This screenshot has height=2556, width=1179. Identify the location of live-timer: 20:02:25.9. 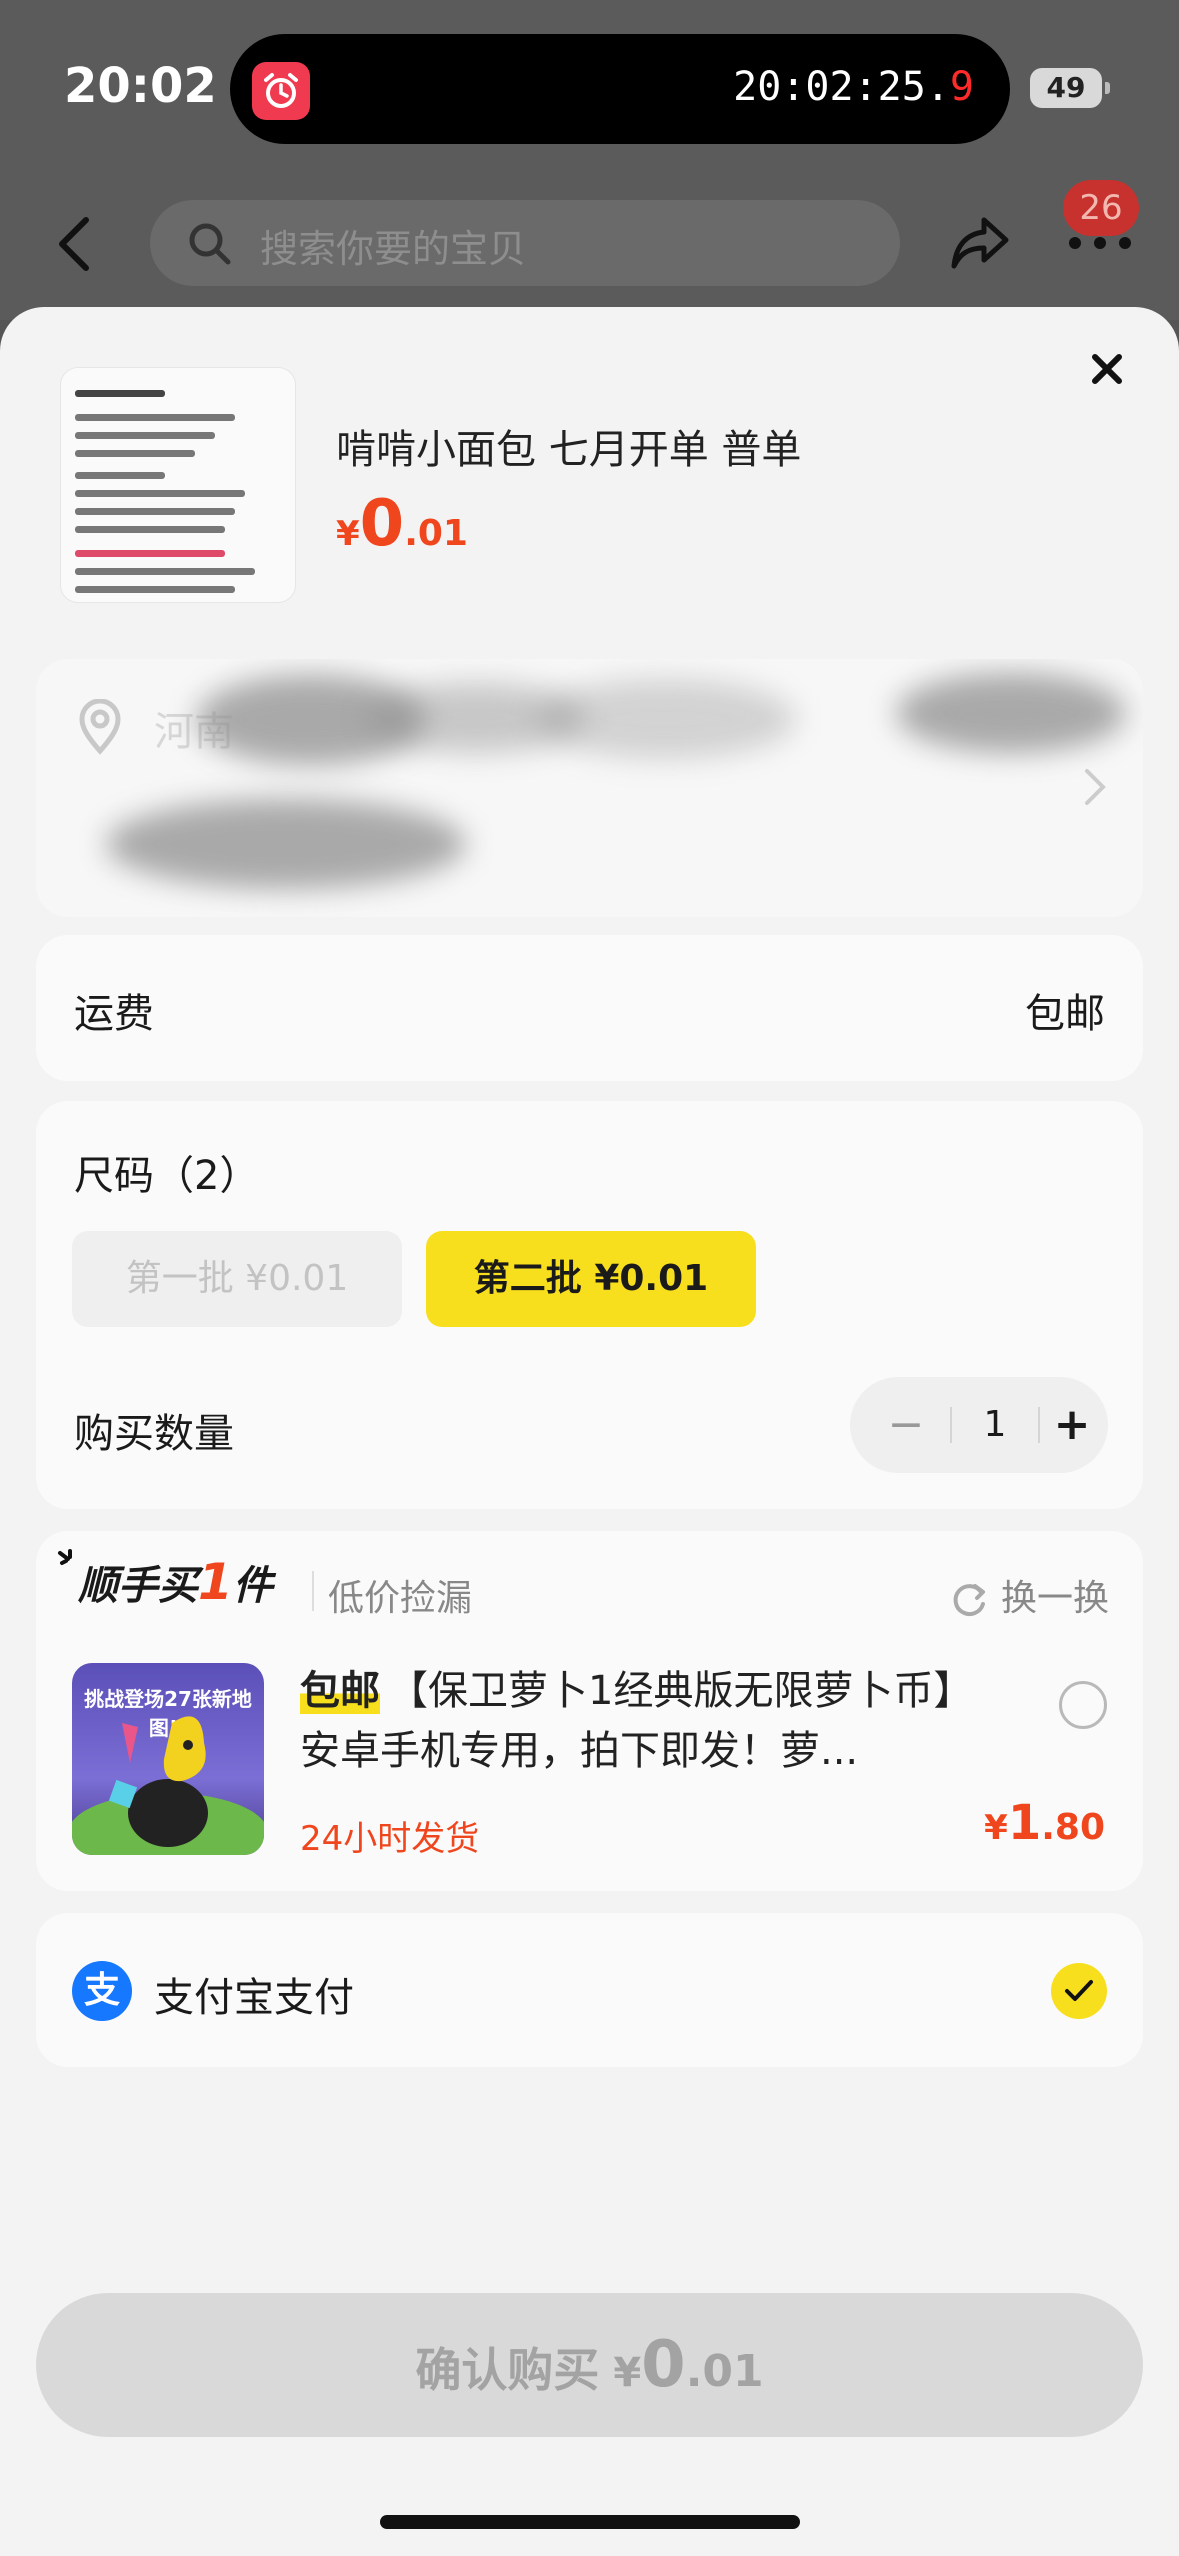
(853, 87).